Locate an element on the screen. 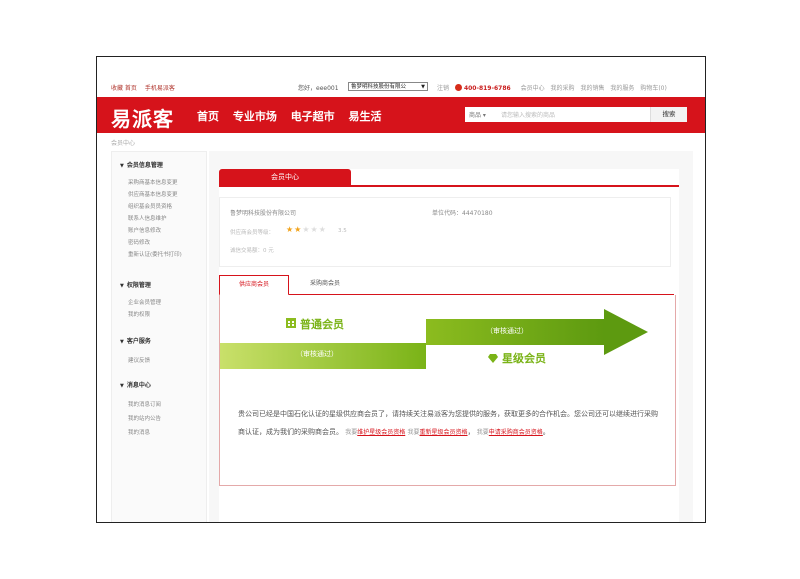  hotline: 400-819-6786 is located at coordinates (484, 88).